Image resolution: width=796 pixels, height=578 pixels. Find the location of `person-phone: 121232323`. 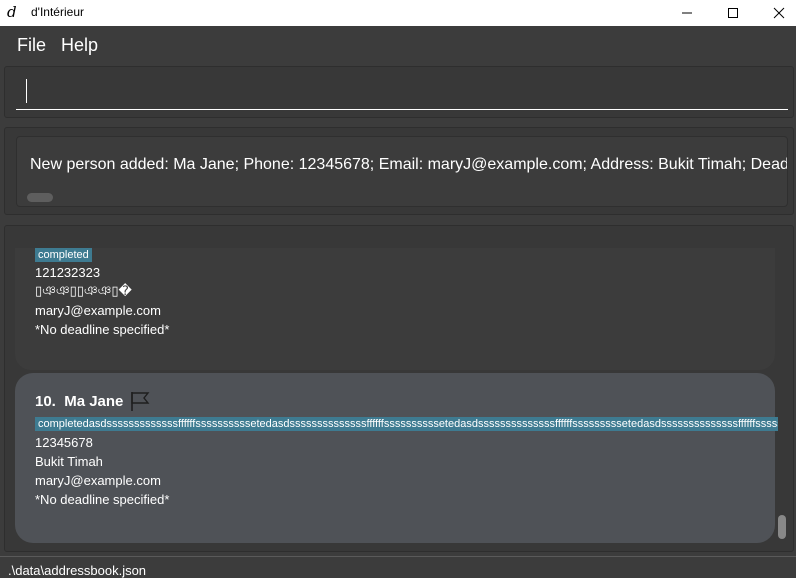

person-phone: 121232323 is located at coordinates (68, 272).